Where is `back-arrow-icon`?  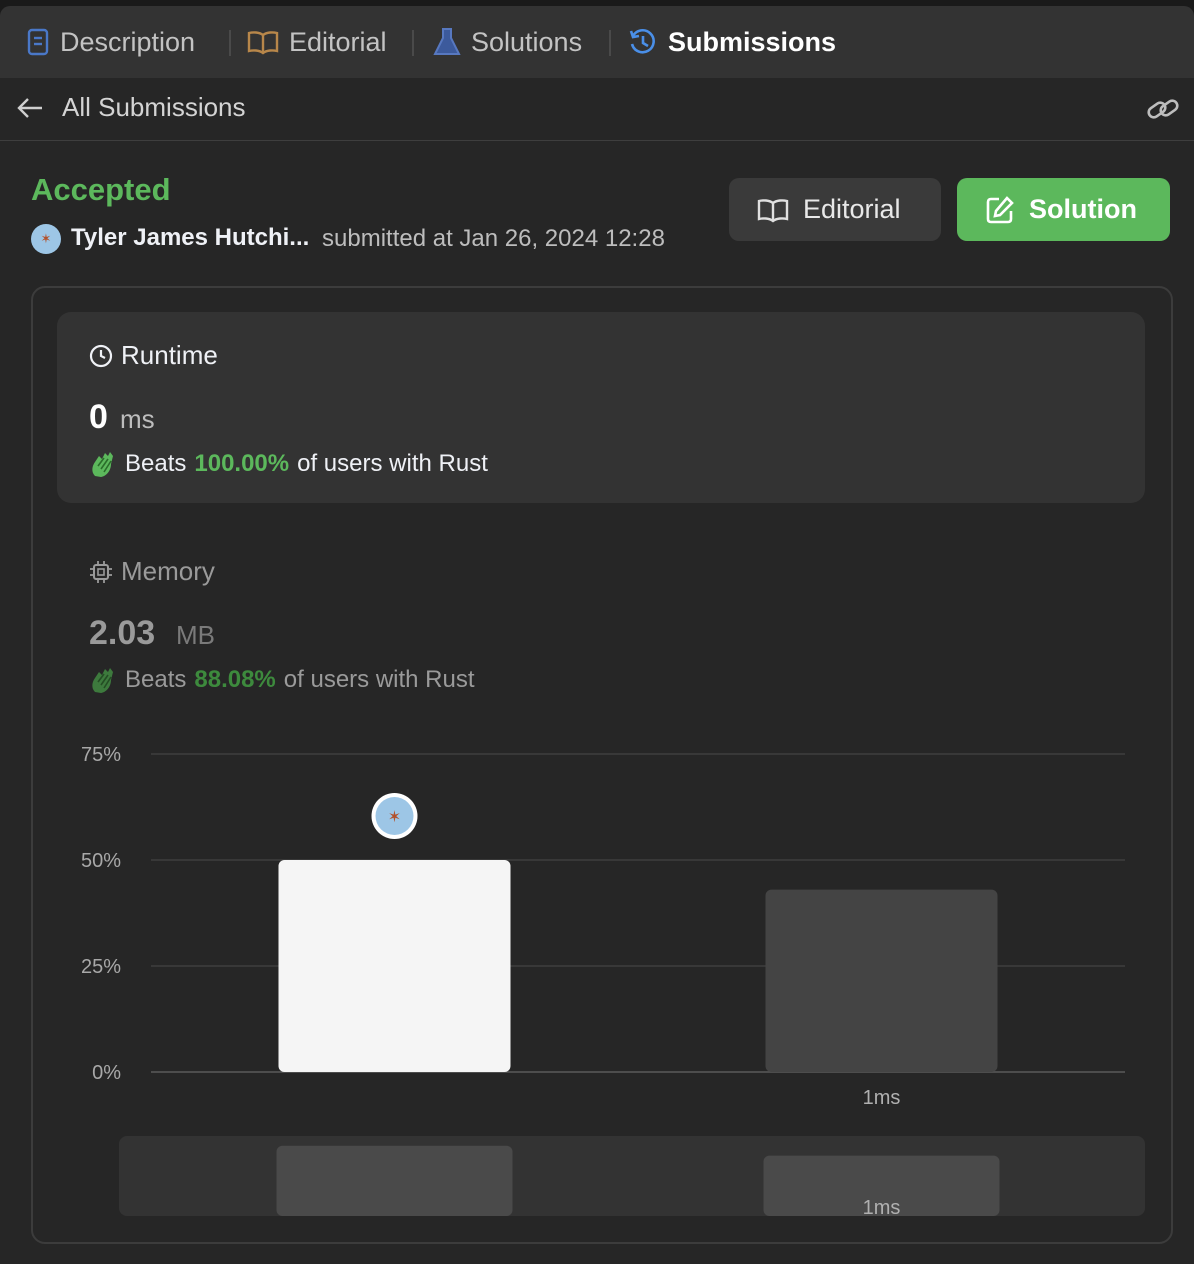 back-arrow-icon is located at coordinates (30, 108).